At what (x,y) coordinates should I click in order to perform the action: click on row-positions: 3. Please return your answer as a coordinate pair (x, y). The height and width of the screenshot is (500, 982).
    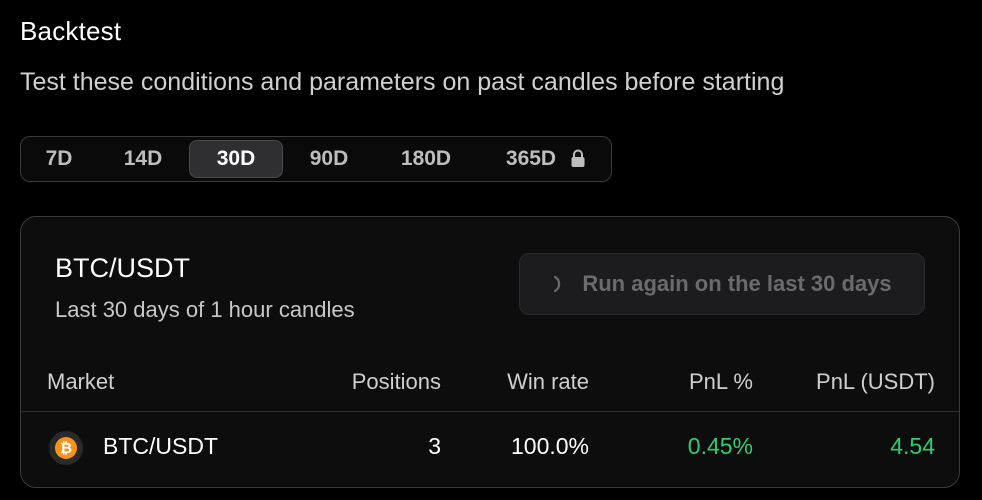
    Looking at the image, I should click on (434, 446).